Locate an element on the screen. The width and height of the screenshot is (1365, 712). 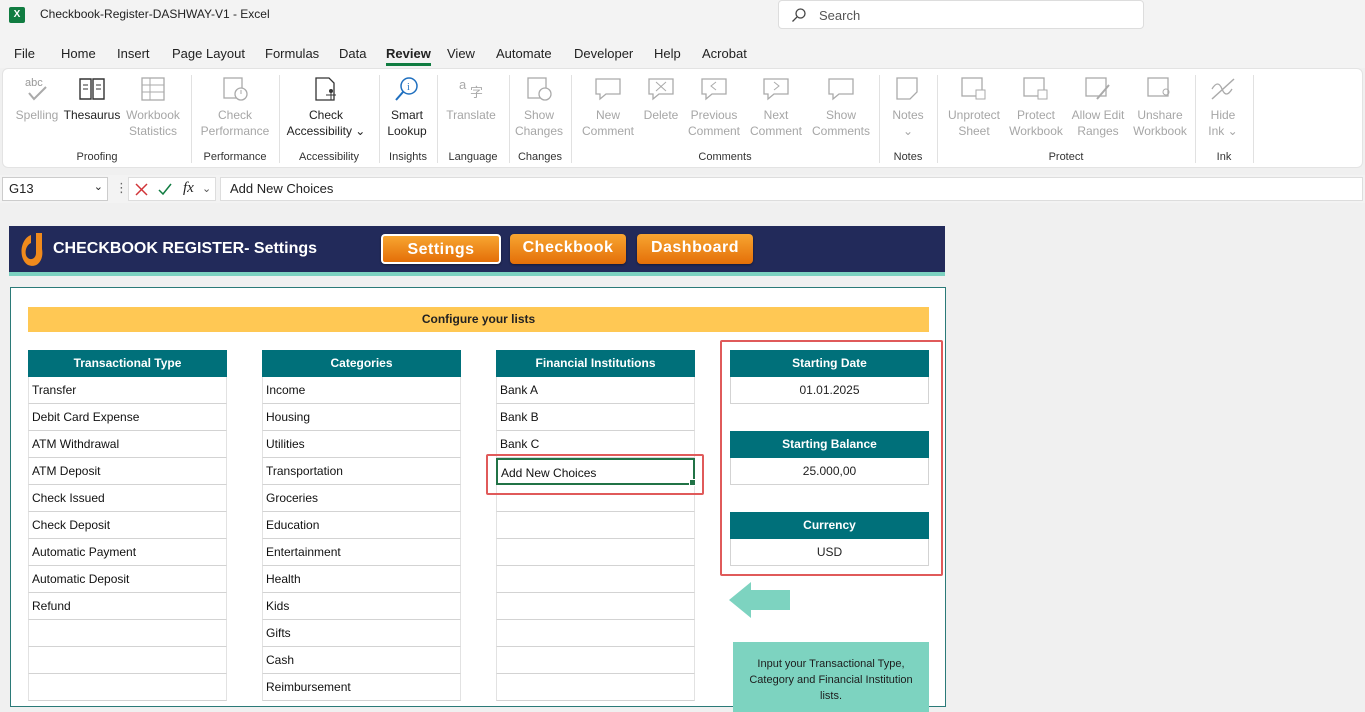
list-item: Debit Card Expense is located at coordinates (127, 417).